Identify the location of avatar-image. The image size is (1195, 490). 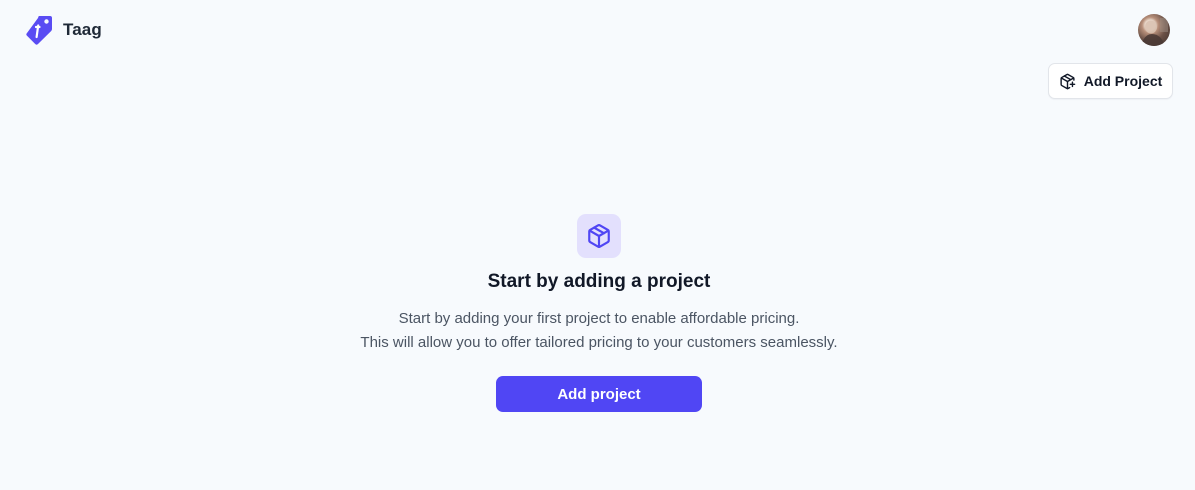
(1154, 32).